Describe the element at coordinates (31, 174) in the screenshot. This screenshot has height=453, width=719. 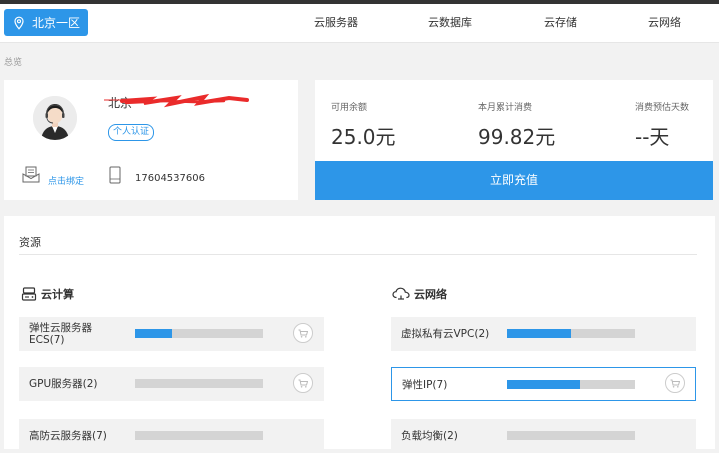
I see `mail-icon` at that location.